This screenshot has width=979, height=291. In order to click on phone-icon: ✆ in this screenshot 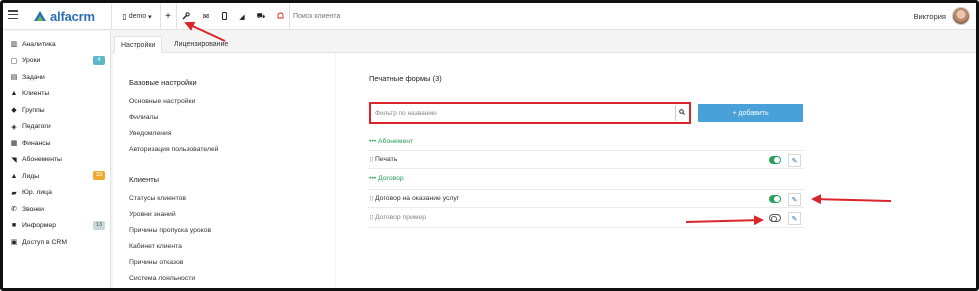, I will do `click(14, 209)`.